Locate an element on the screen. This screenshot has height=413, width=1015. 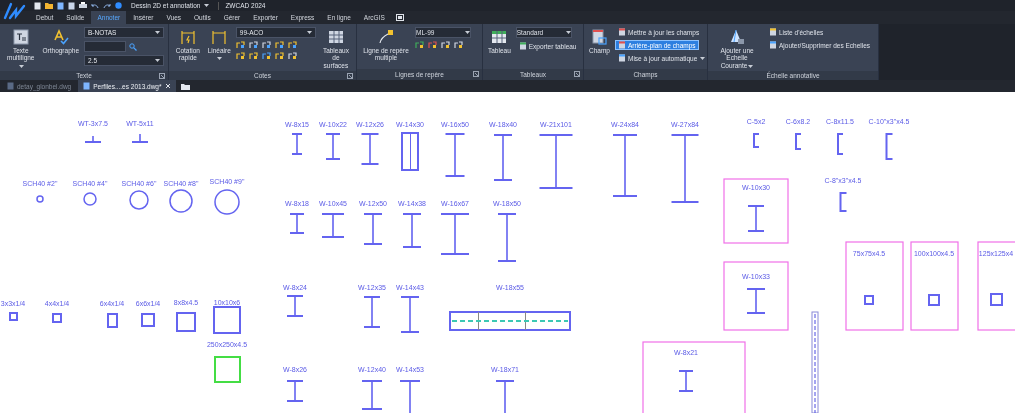
text-box-icon is located at coordinates (20, 37).